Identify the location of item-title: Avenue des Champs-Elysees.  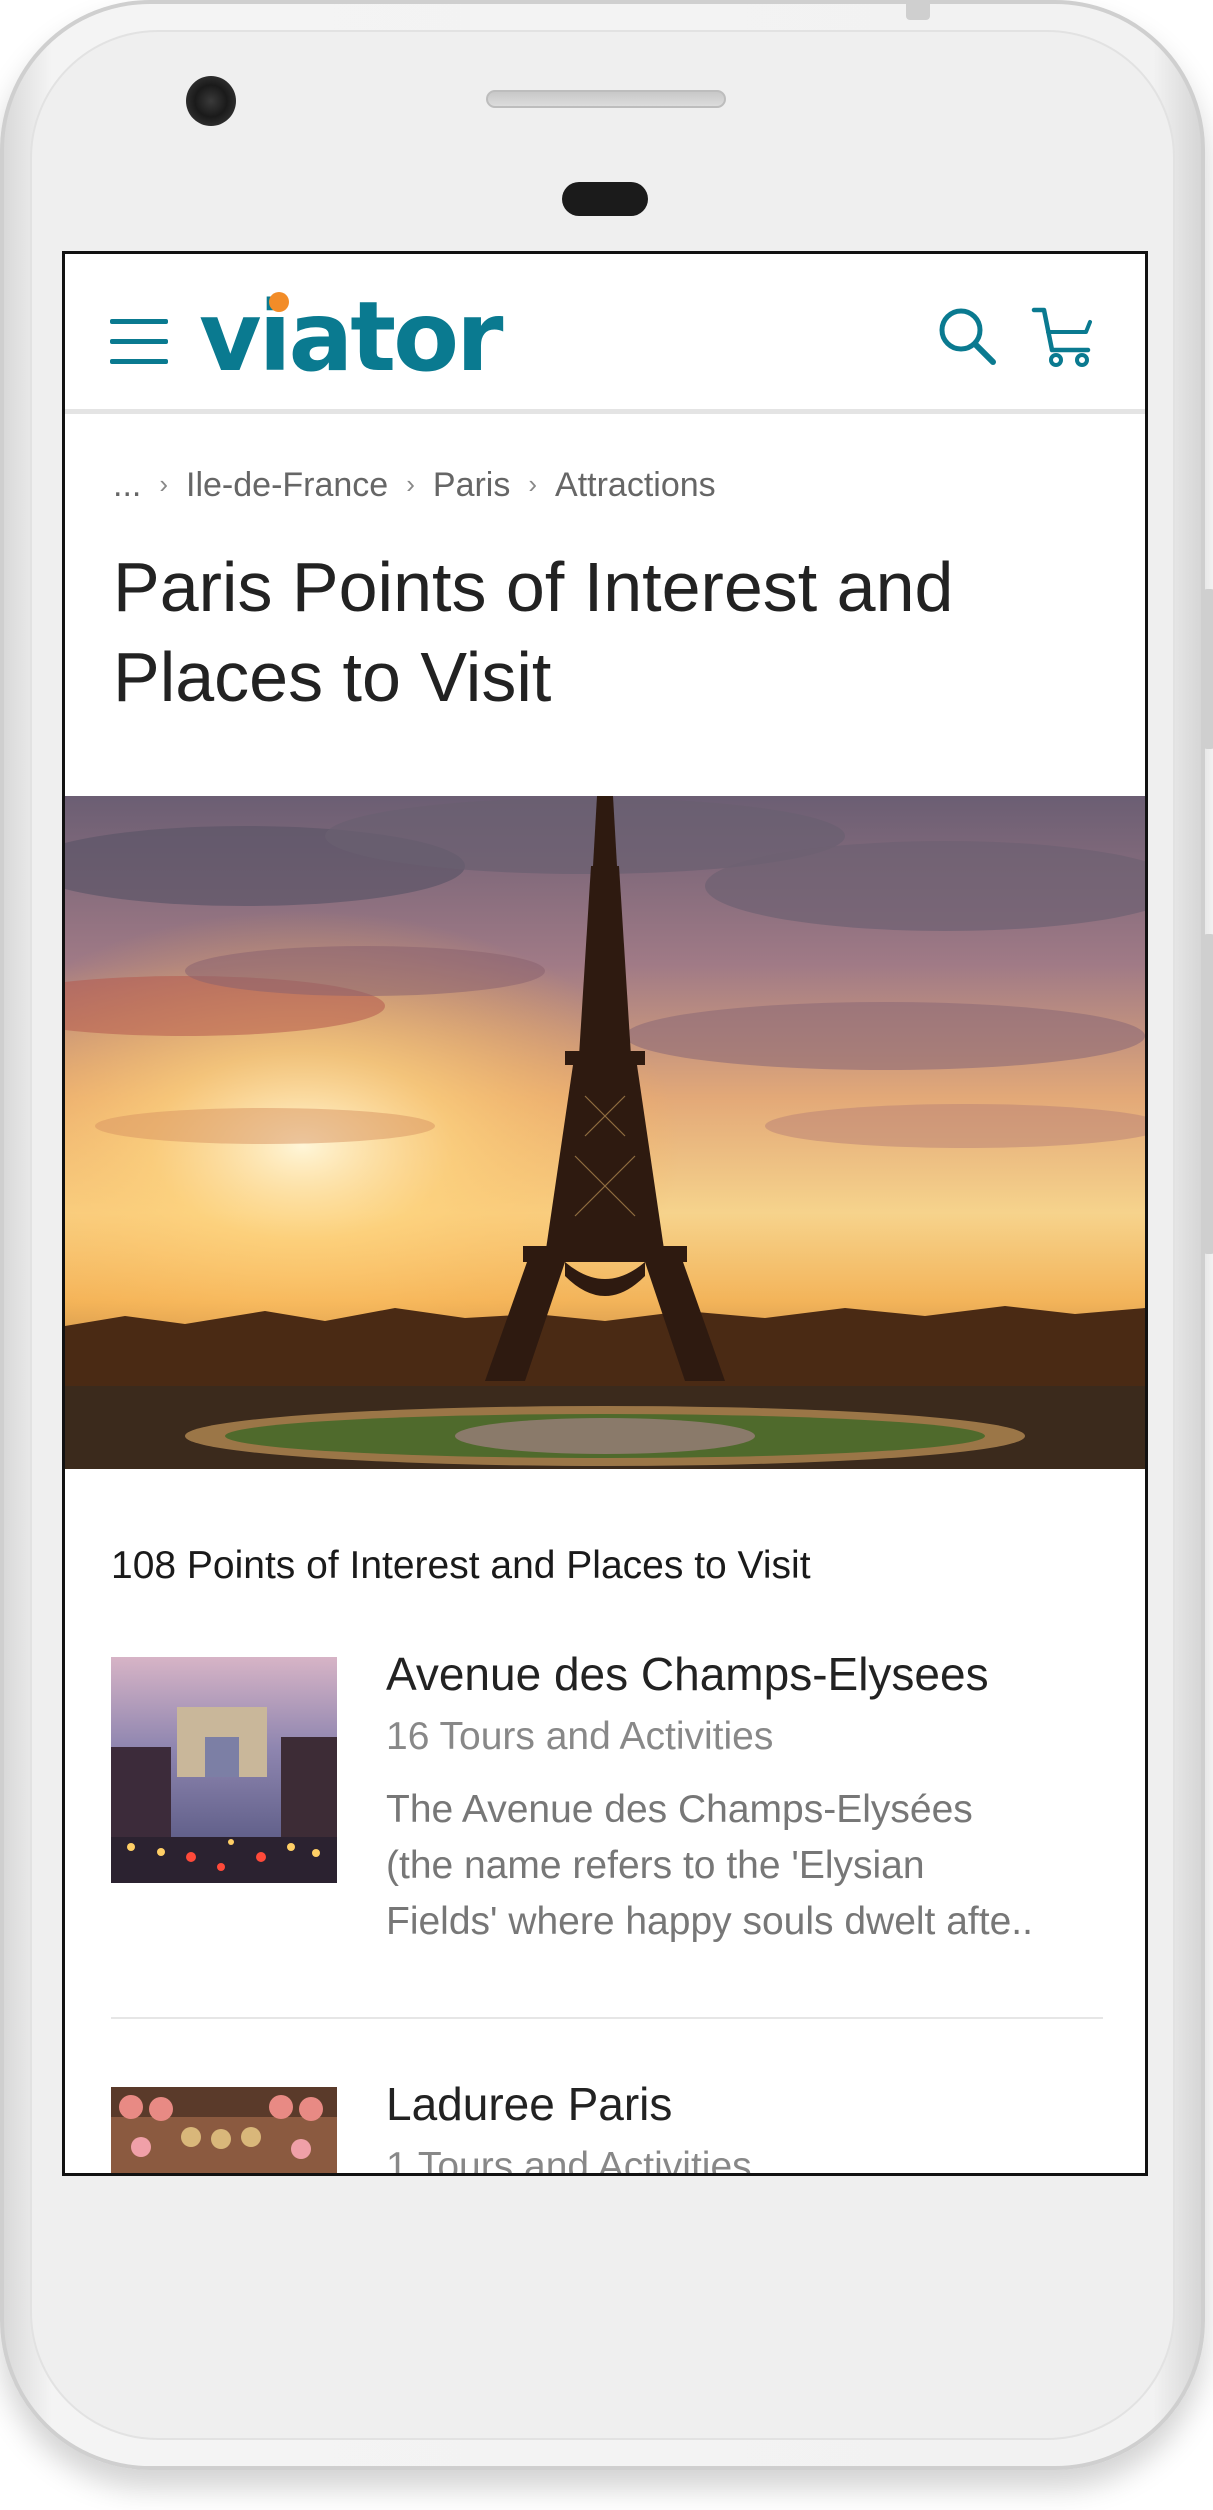
(687, 1674).